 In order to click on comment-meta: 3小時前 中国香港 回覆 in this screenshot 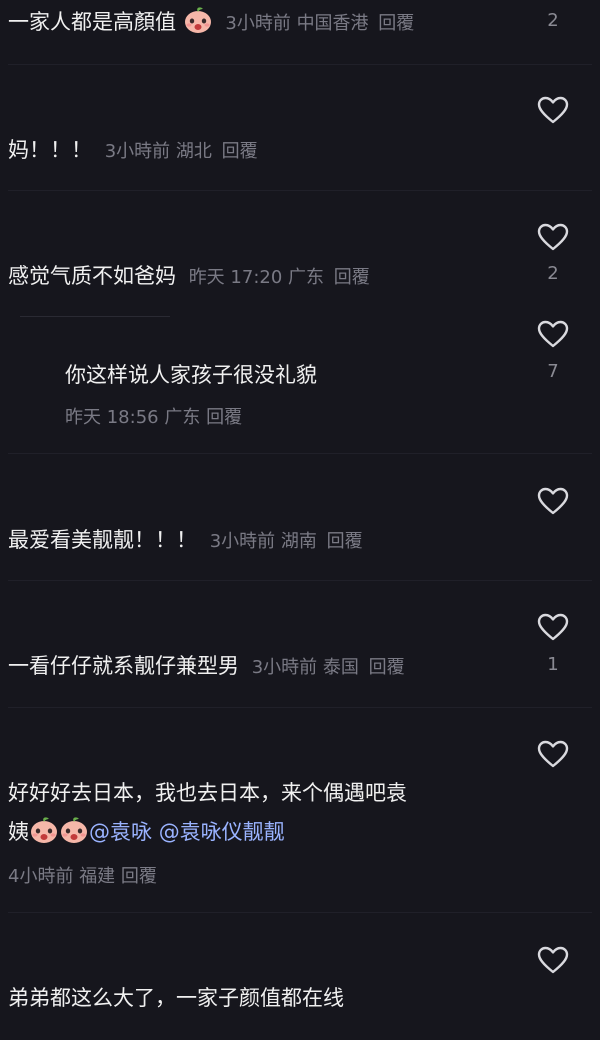, I will do `click(320, 23)`.